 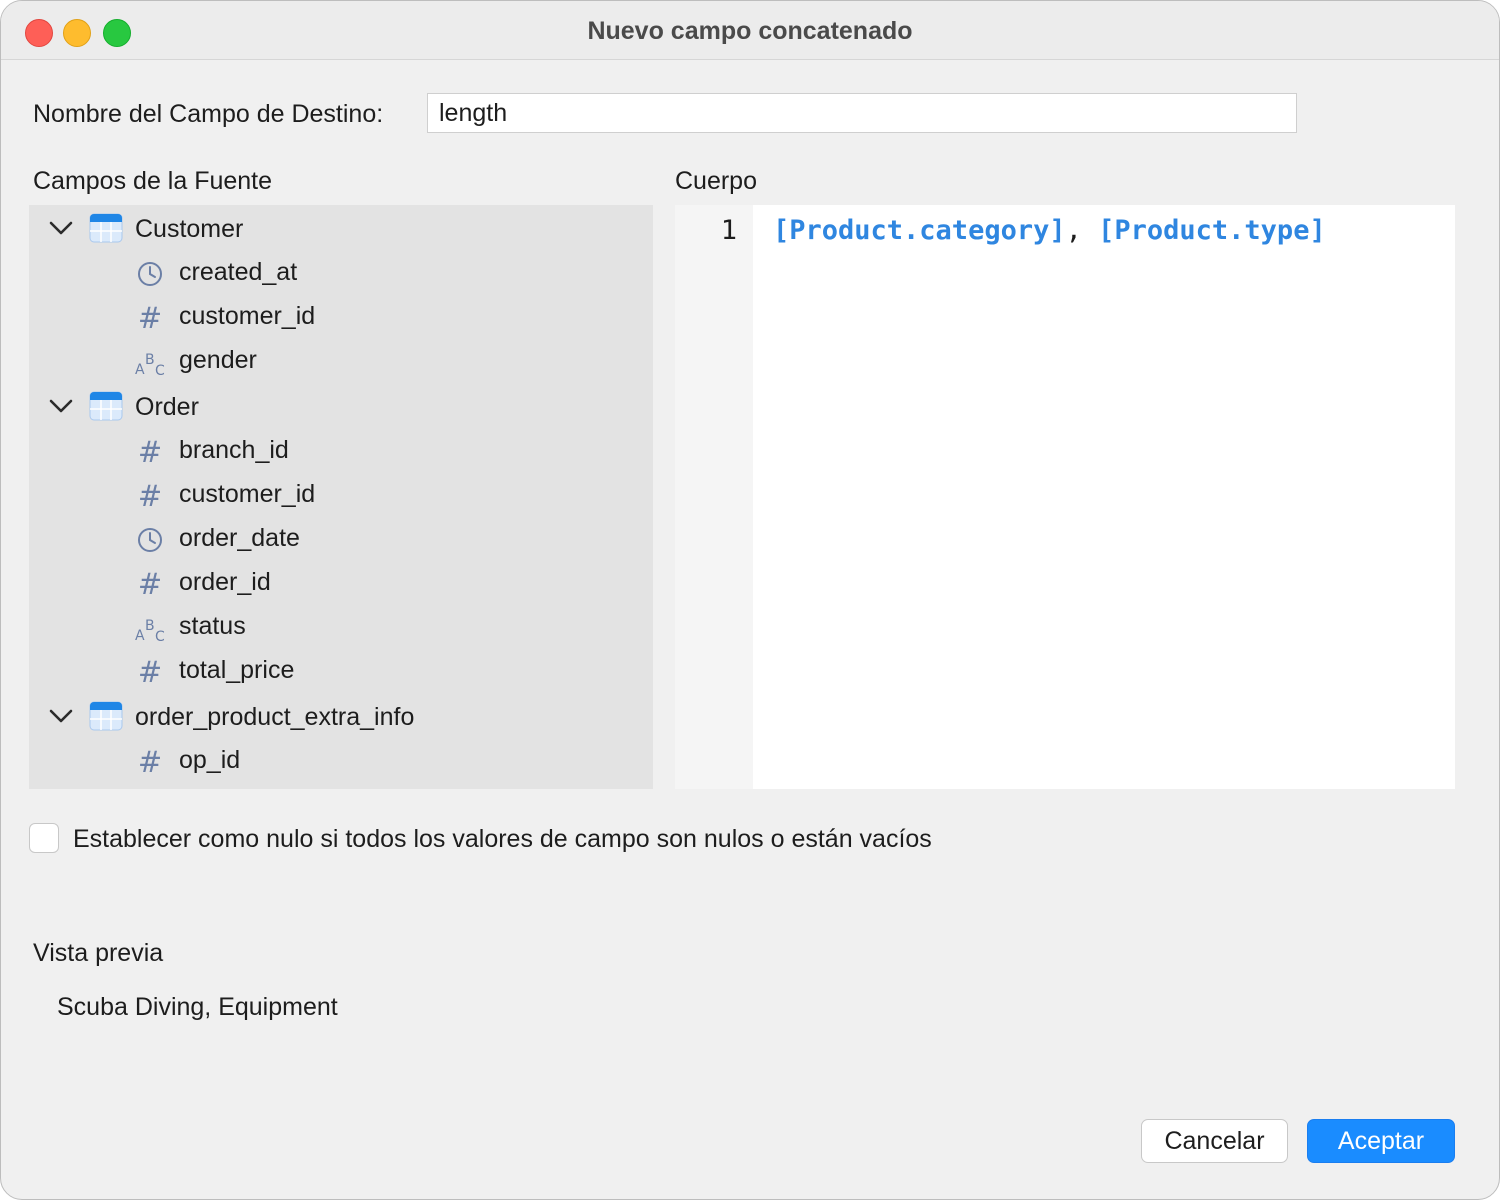 What do you see at coordinates (212, 626) in the screenshot?
I see `field-name: status` at bounding box center [212, 626].